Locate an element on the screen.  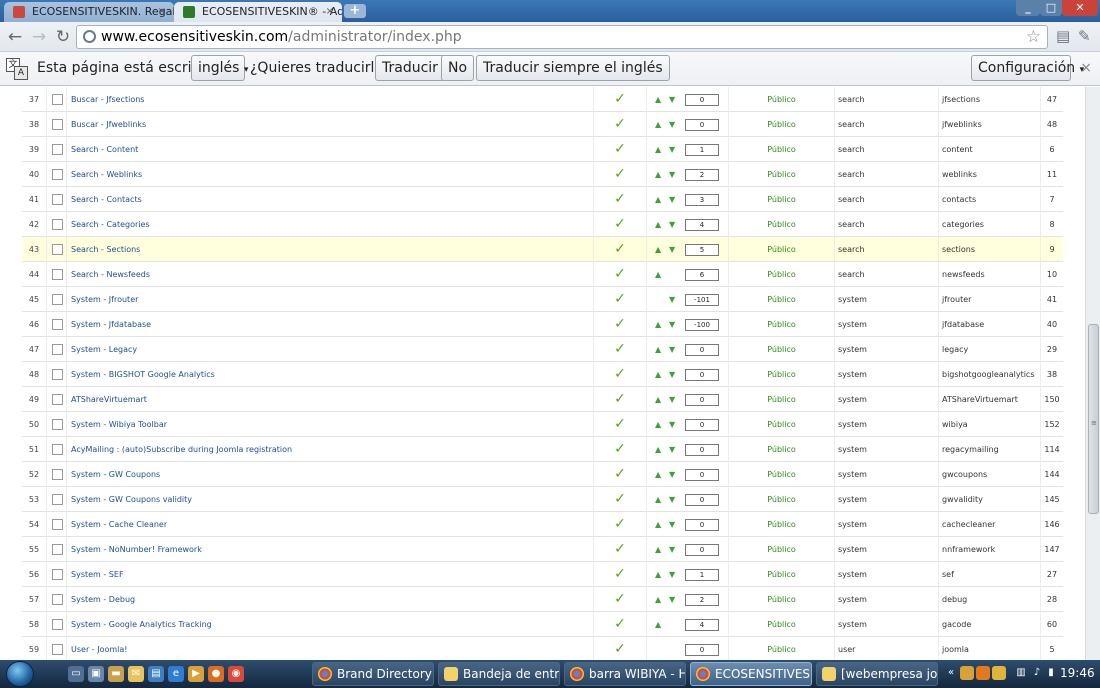
app-icon: ▤ is located at coordinates (156, 674).